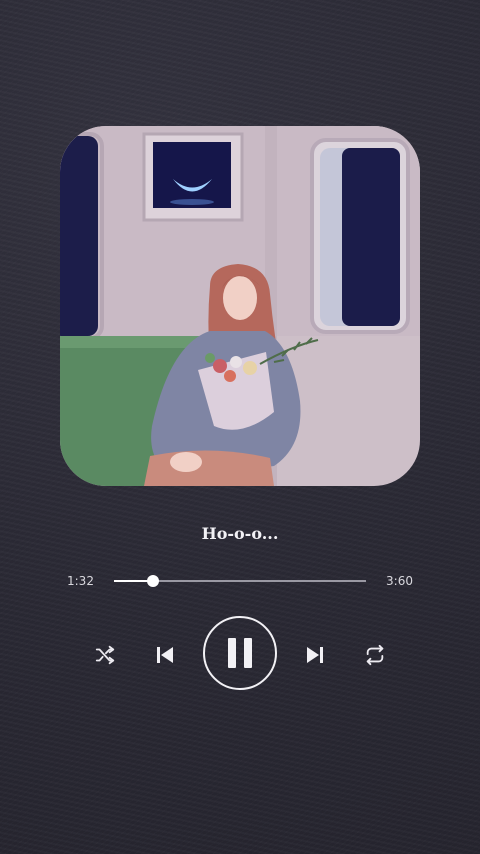 Image resolution: width=480 pixels, height=854 pixels. I want to click on pause-icon, so click(240, 653).